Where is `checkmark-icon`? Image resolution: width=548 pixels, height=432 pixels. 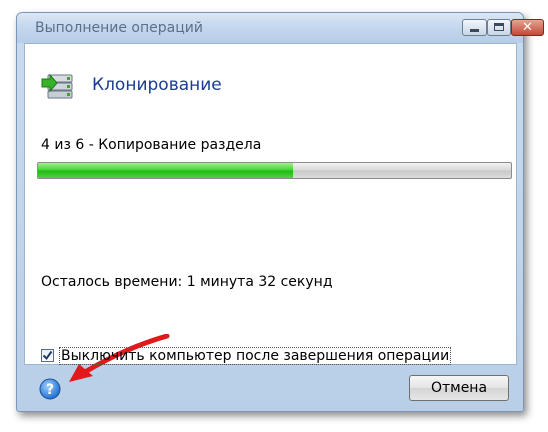 checkmark-icon is located at coordinates (47, 355).